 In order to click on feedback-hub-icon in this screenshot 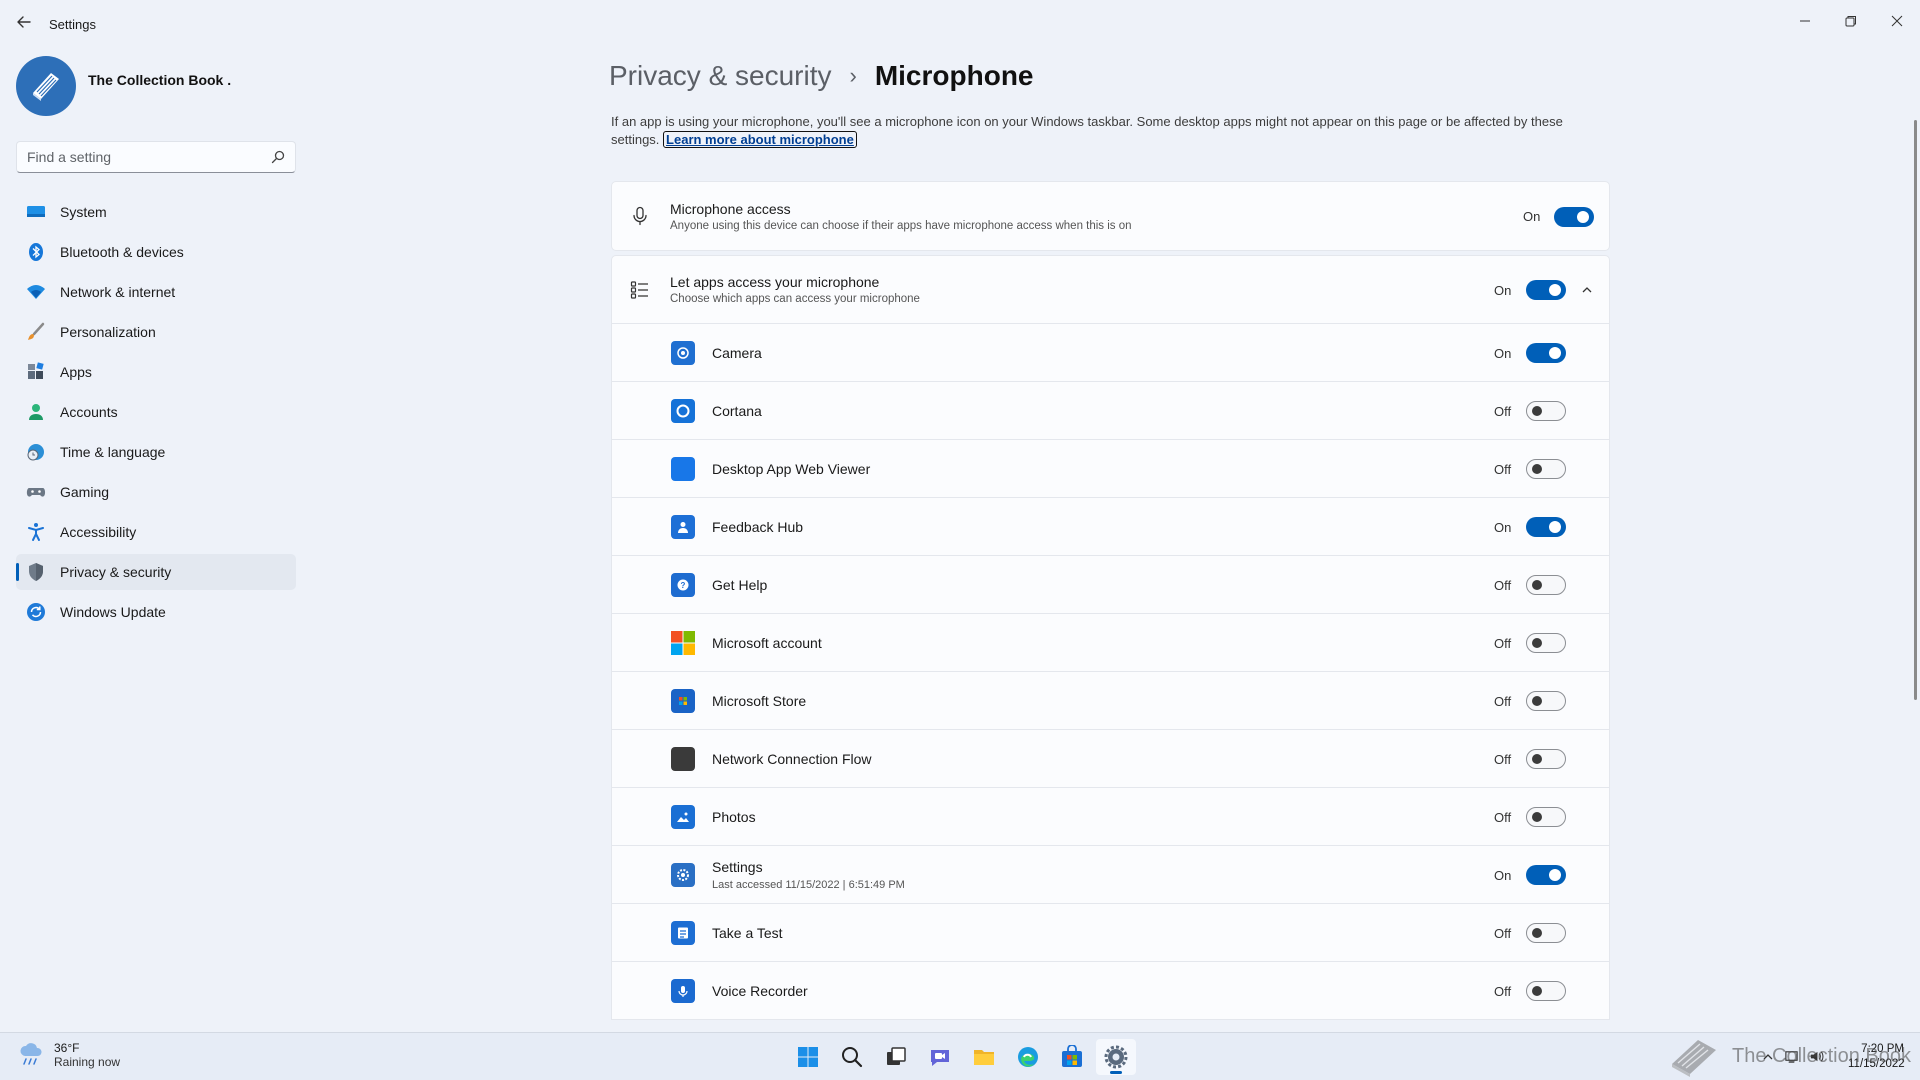, I will do `click(683, 527)`.